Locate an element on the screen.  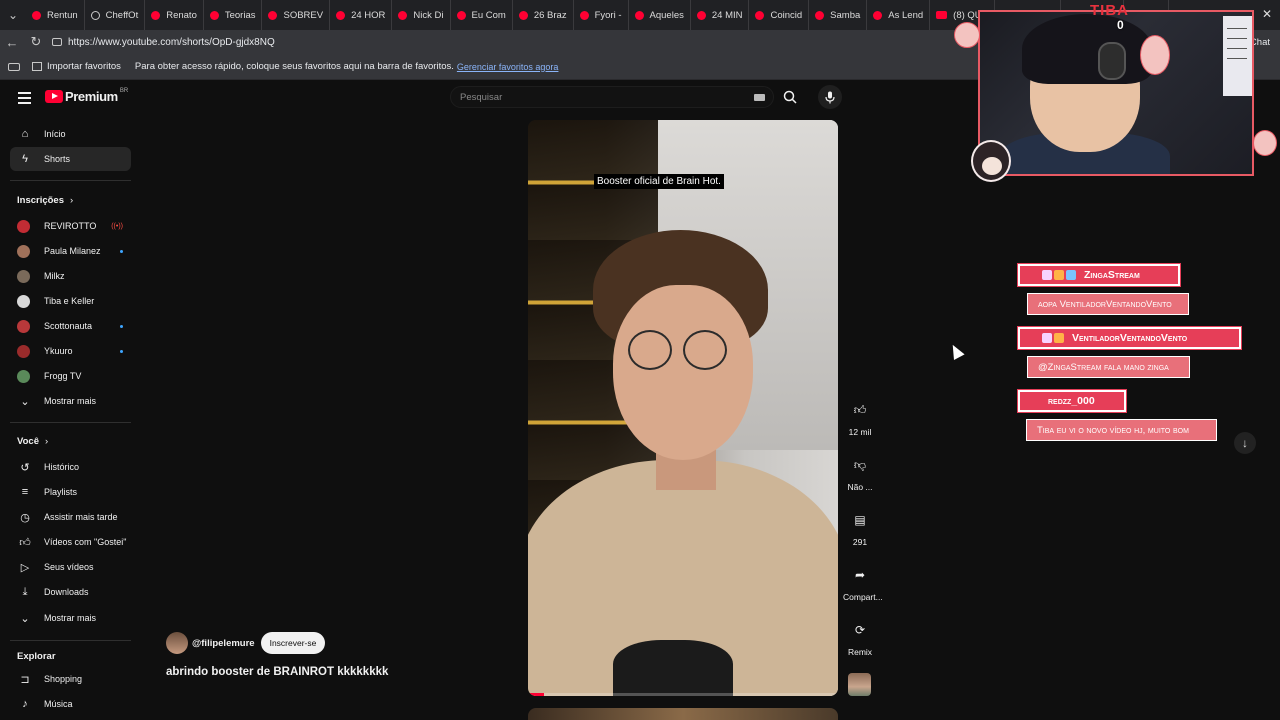
next-short-preview is located at coordinates (683, 714).